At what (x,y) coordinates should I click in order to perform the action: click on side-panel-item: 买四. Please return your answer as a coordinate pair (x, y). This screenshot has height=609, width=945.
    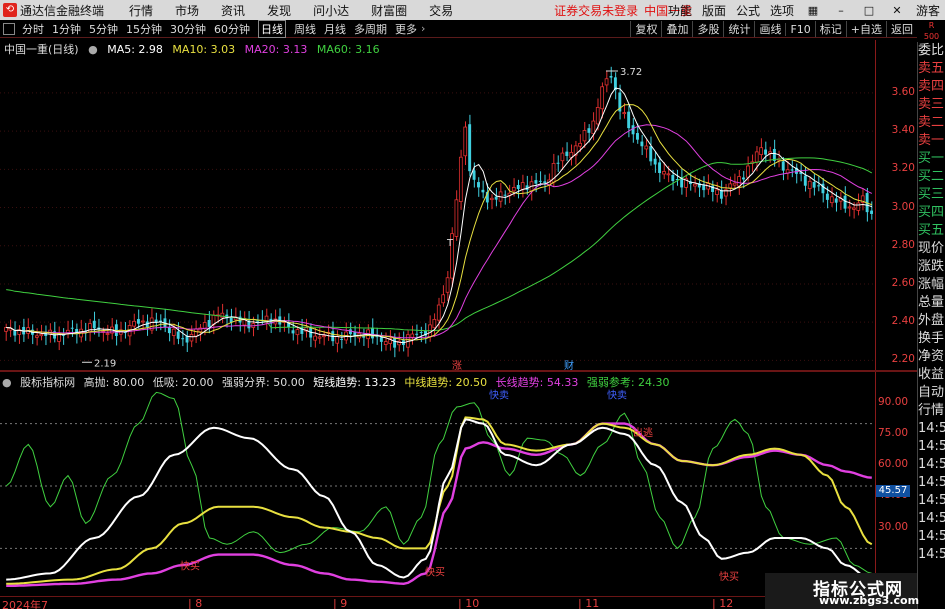
    Looking at the image, I should click on (931, 213).